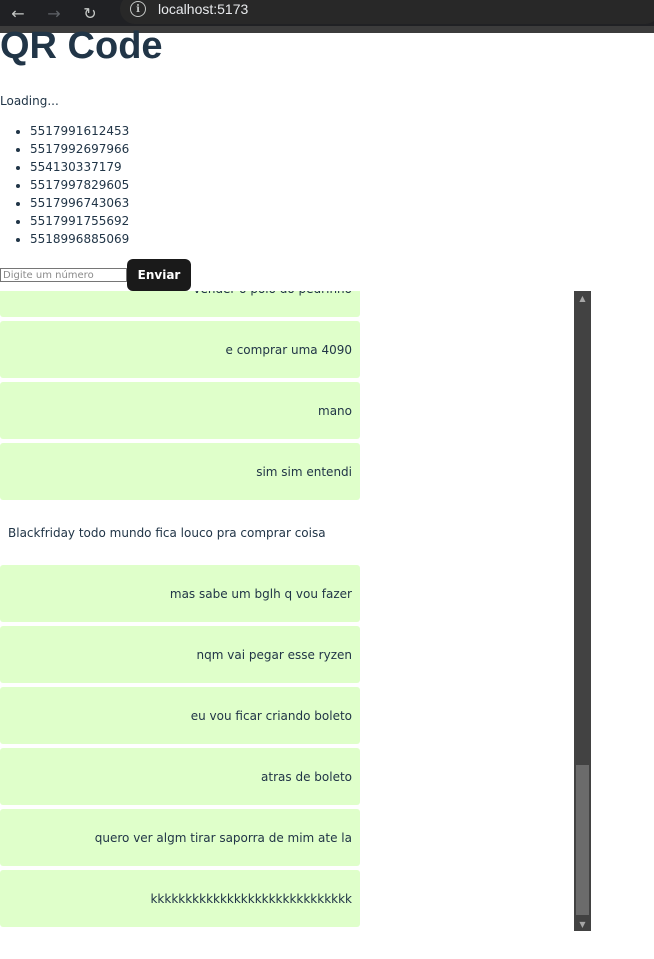  I want to click on message-text: eu vou ficar criando boleto, so click(271, 715).